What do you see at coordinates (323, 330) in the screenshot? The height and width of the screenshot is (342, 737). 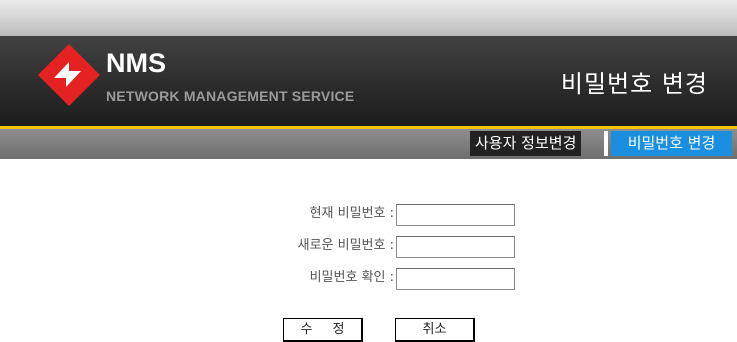 I see `submit-button: 수 정` at bounding box center [323, 330].